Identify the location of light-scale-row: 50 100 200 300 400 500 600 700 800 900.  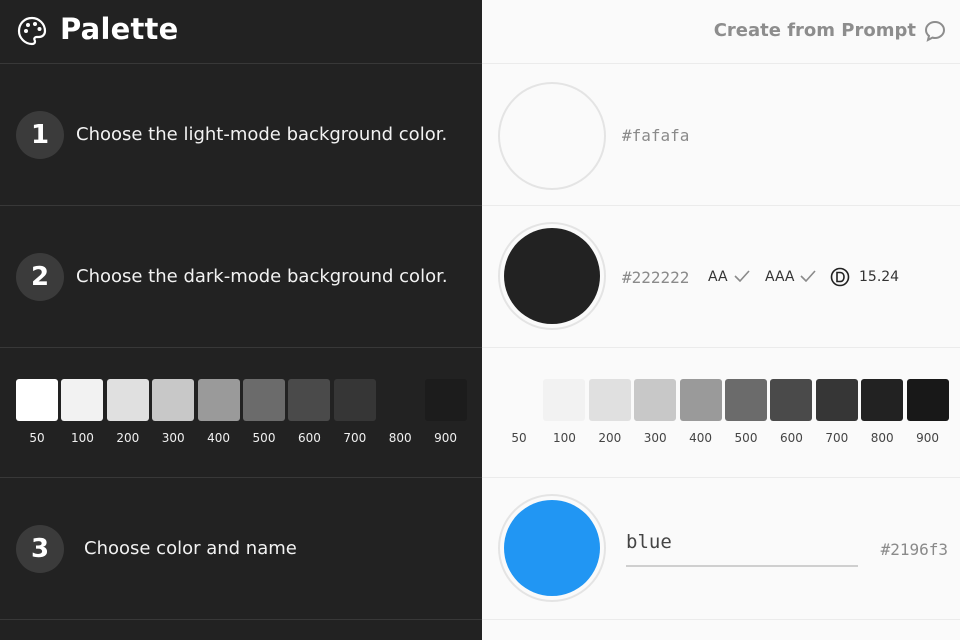
(721, 413).